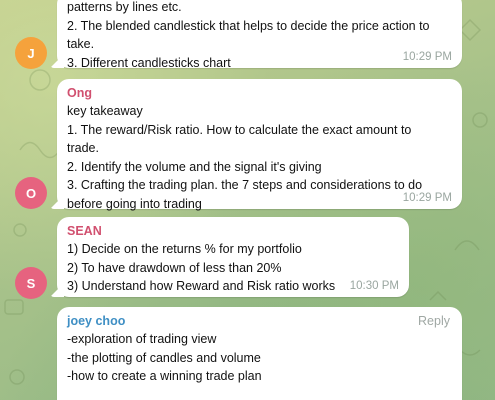 Image resolution: width=495 pixels, height=400 pixels. Describe the element at coordinates (164, 376) in the screenshot. I see `message-line: -how to create a winning trade plan` at that location.